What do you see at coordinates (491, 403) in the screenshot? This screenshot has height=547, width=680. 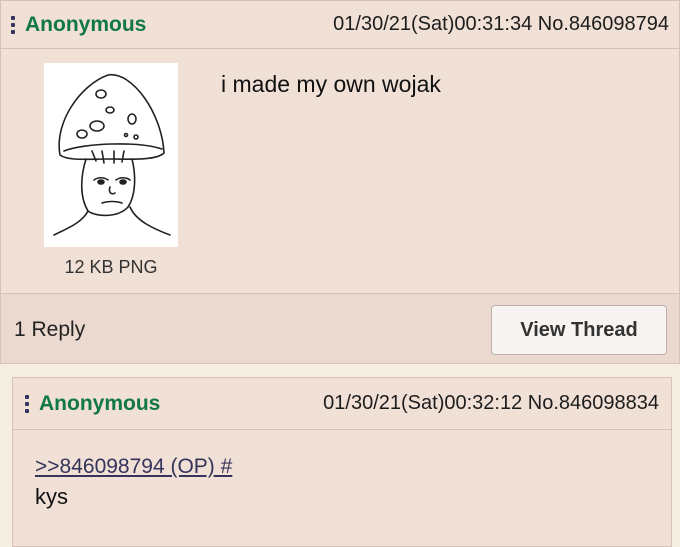 I see `reply-post-datetime-number: 01/30/21(Sat)00:32:12 No.846098834` at bounding box center [491, 403].